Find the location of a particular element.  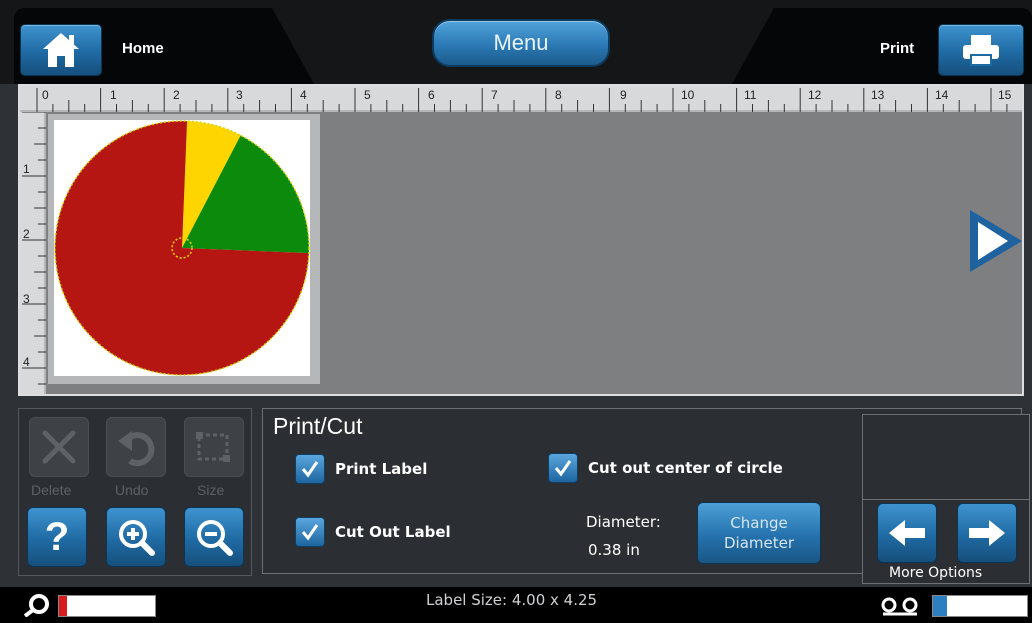

ruler-number: 7 is located at coordinates (494, 95).